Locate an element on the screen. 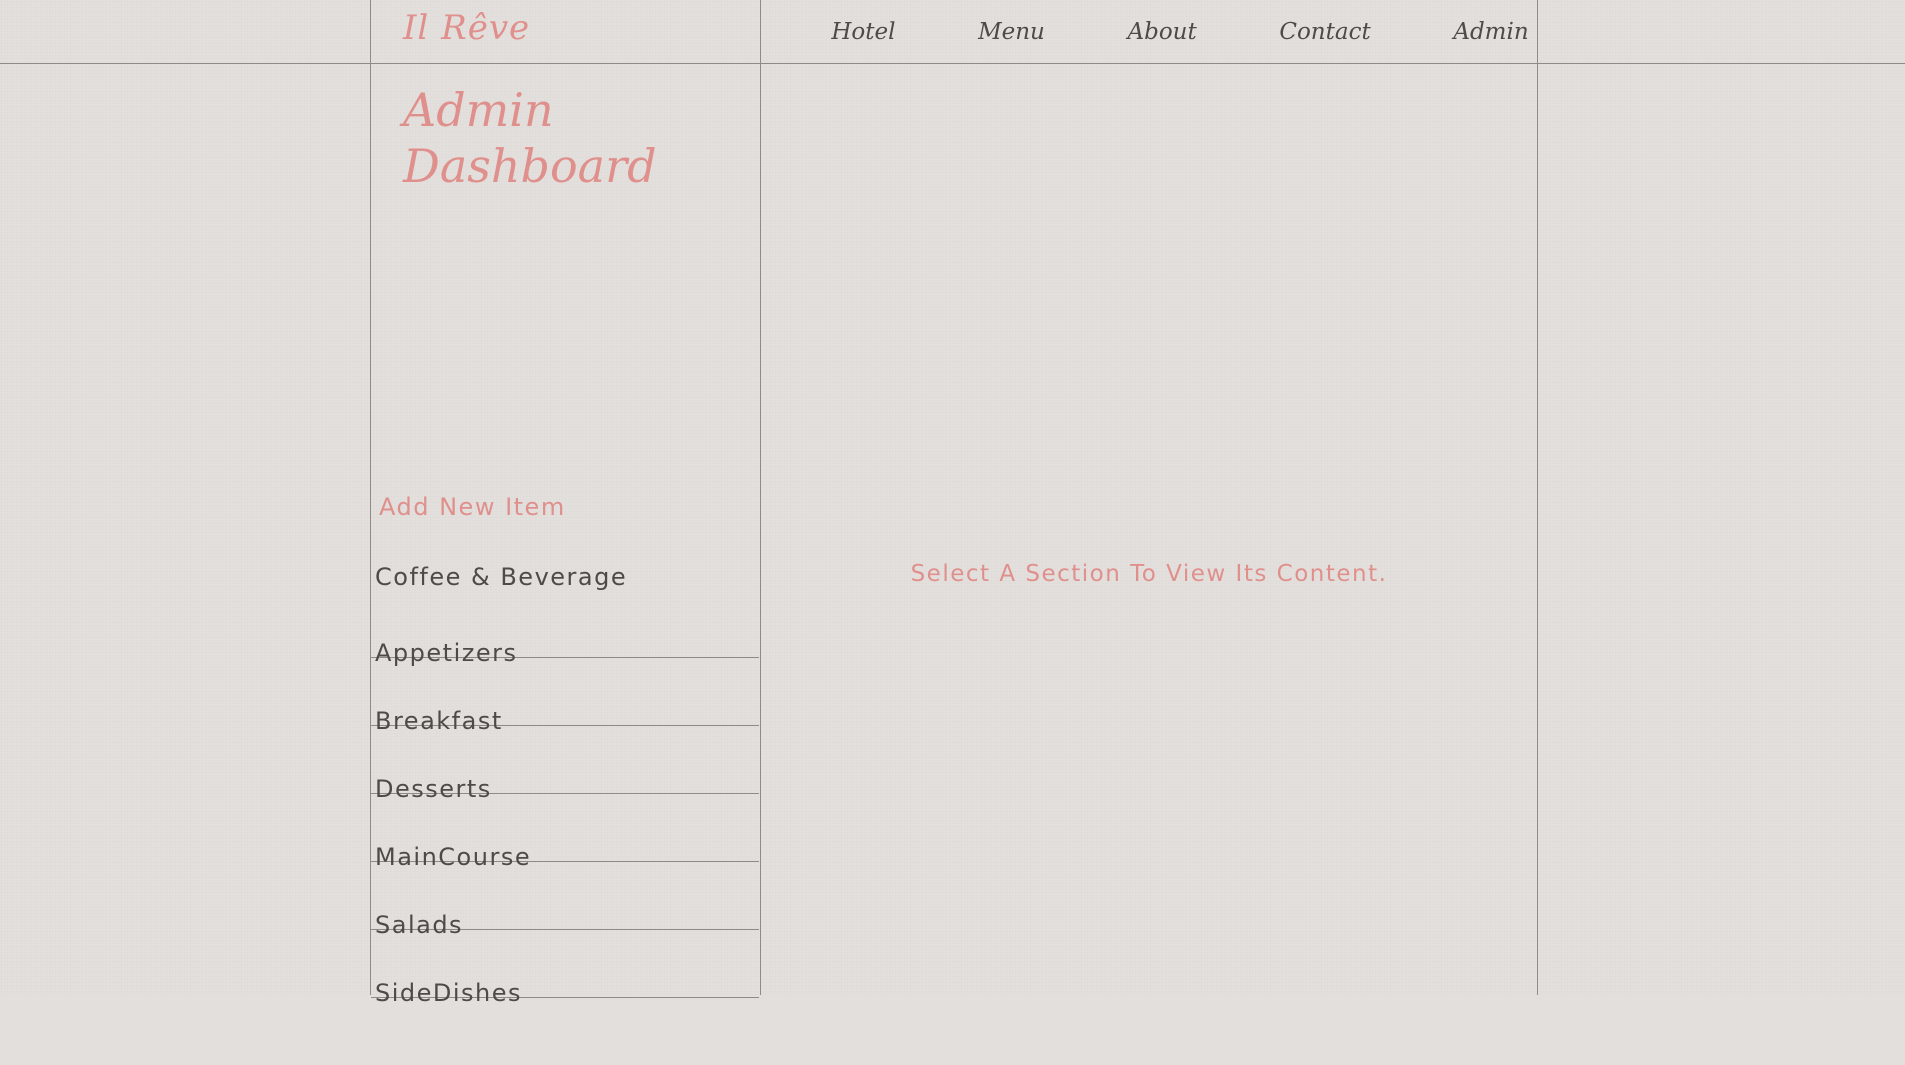  add-new-item-button: Add New Item is located at coordinates (472, 507).